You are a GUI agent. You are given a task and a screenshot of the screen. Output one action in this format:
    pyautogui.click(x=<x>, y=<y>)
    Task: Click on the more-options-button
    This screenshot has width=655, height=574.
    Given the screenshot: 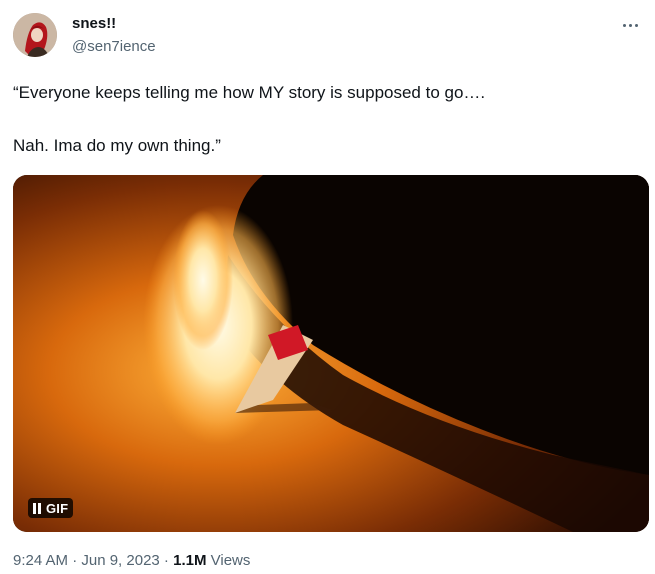 What is the action you would take?
    pyautogui.click(x=630, y=25)
    